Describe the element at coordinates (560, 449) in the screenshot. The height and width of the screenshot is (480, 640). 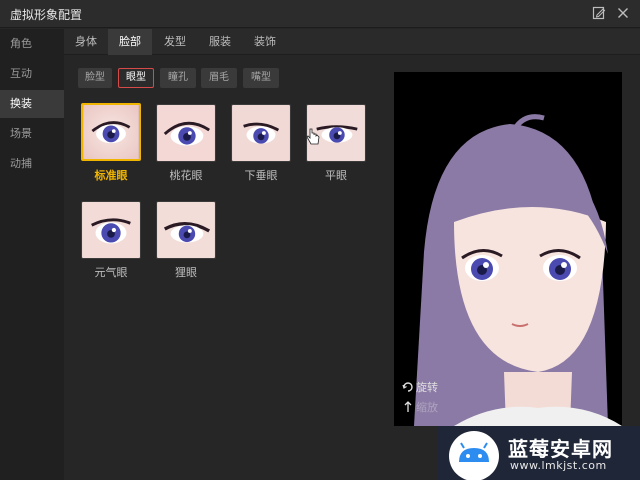
I see `watermark-name: 蓝莓安卓网` at that location.